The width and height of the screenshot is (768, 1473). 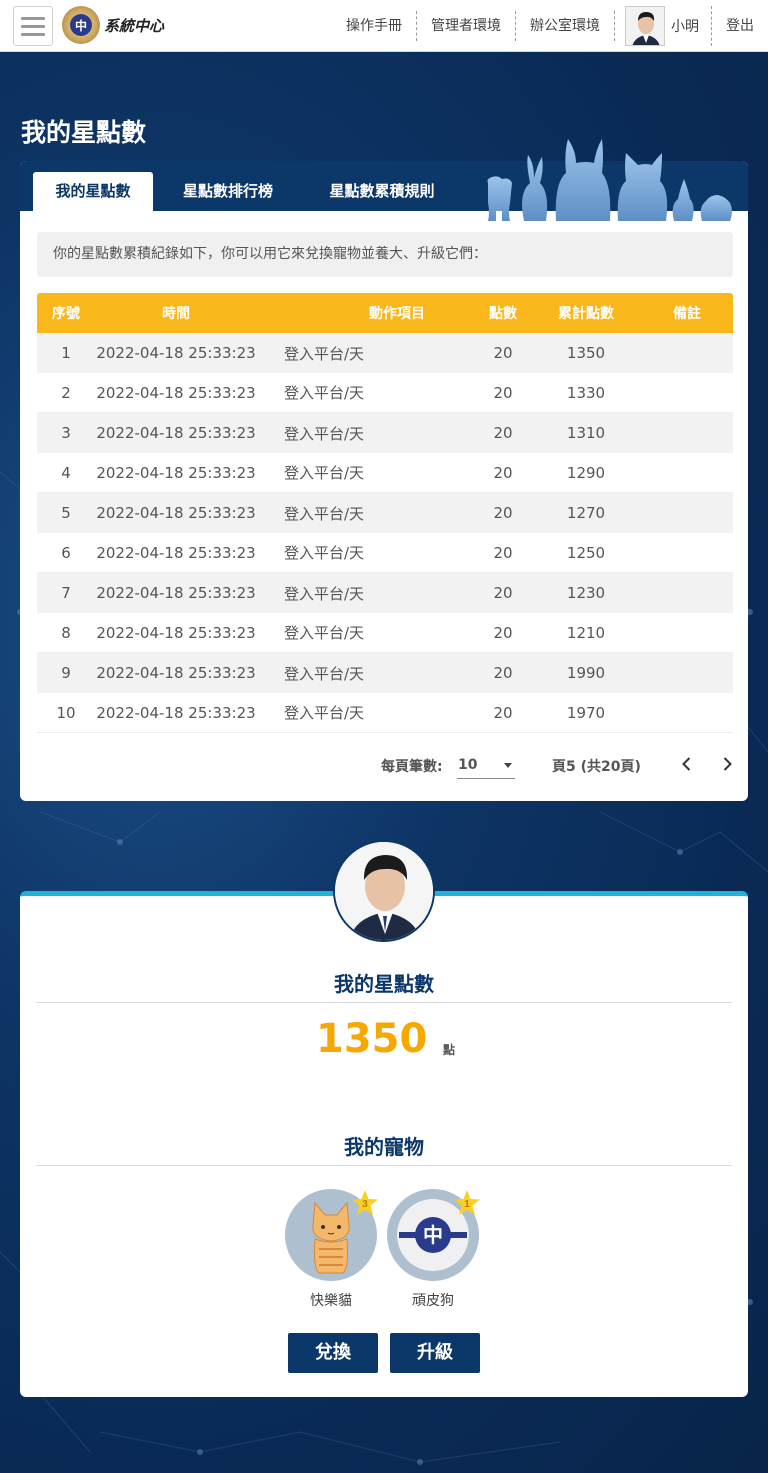 What do you see at coordinates (586, 712) in the screenshot?
I see `cell-cumulative: 1970` at bounding box center [586, 712].